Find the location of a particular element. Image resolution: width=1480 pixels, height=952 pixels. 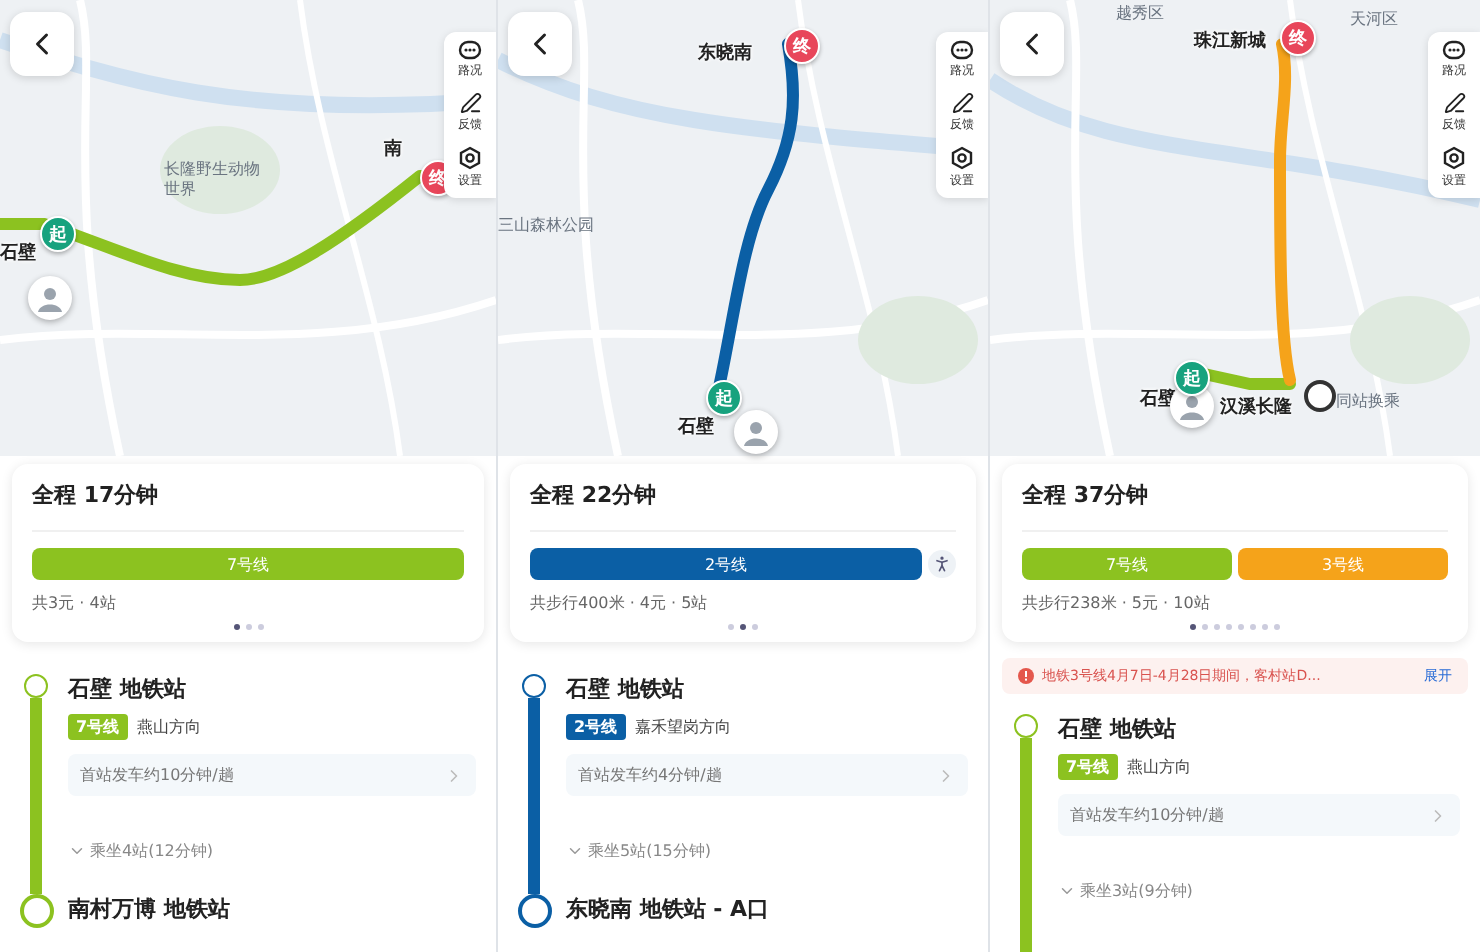

ride-info: 乘坐5站(15分钟) is located at coordinates (650, 851).